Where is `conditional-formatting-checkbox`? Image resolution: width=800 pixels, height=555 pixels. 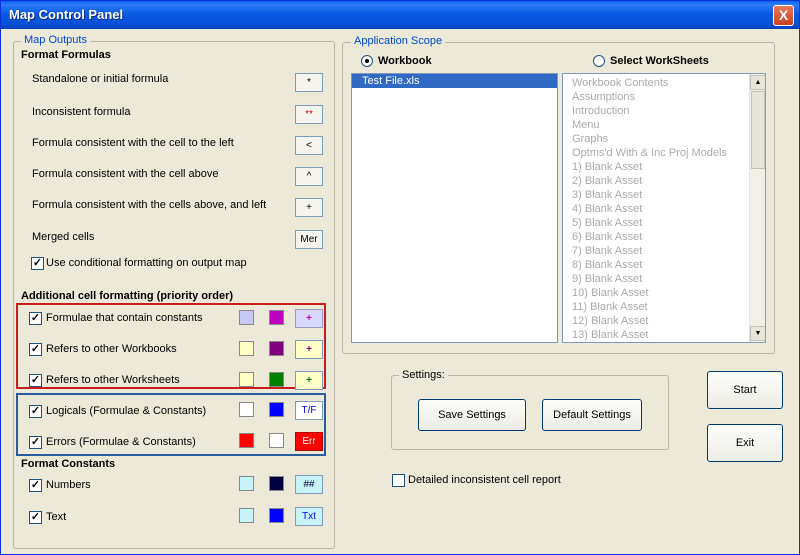
conditional-formatting-checkbox is located at coordinates (37, 263).